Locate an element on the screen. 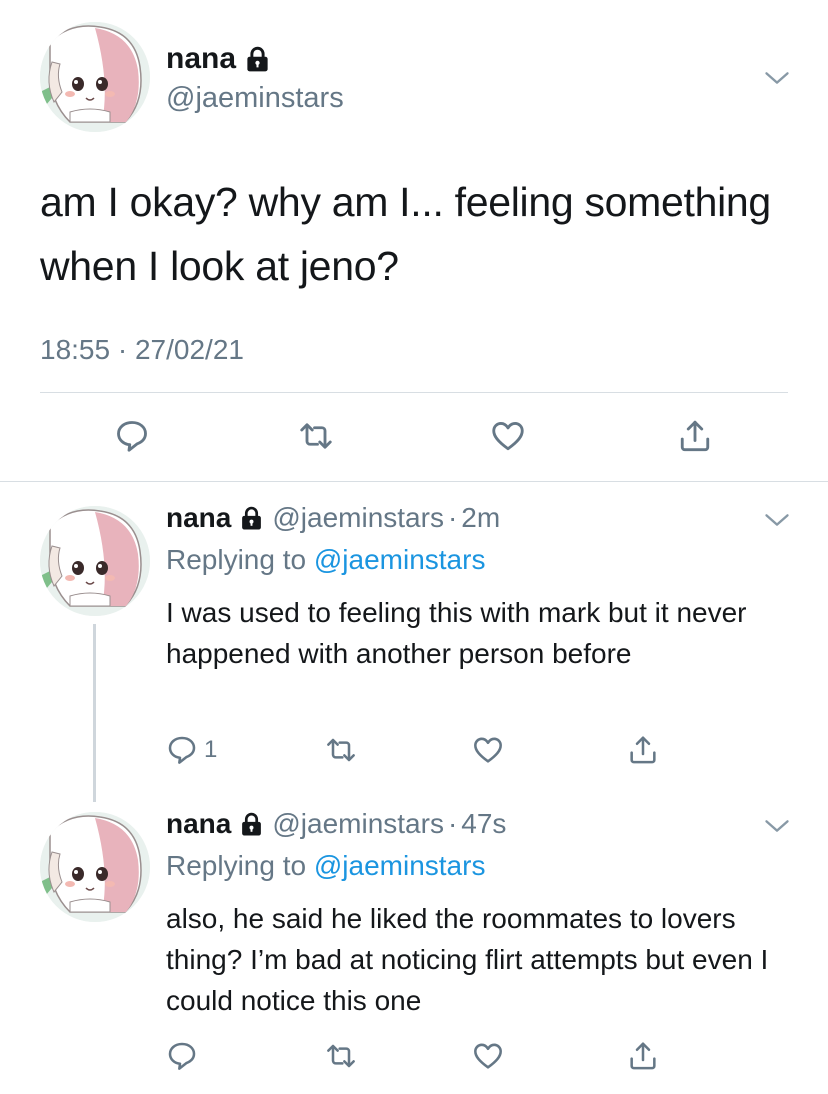  reply-header: nana @jaeminstars · 2m is located at coordinates (333, 518).